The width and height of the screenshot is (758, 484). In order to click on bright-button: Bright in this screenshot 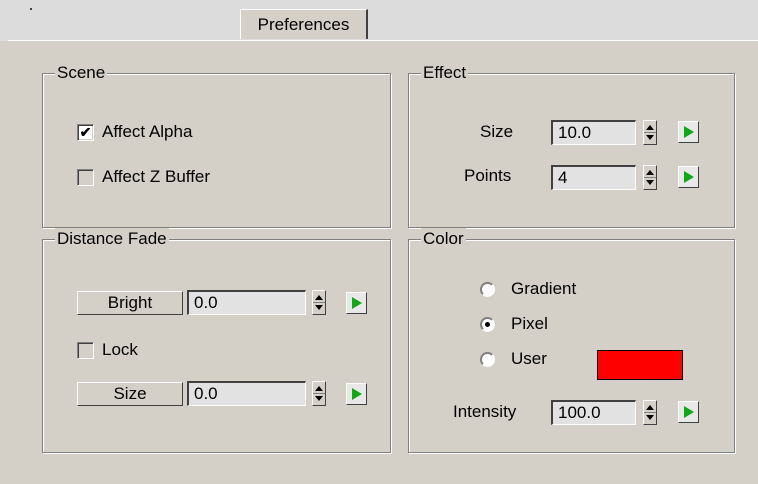, I will do `click(130, 303)`.